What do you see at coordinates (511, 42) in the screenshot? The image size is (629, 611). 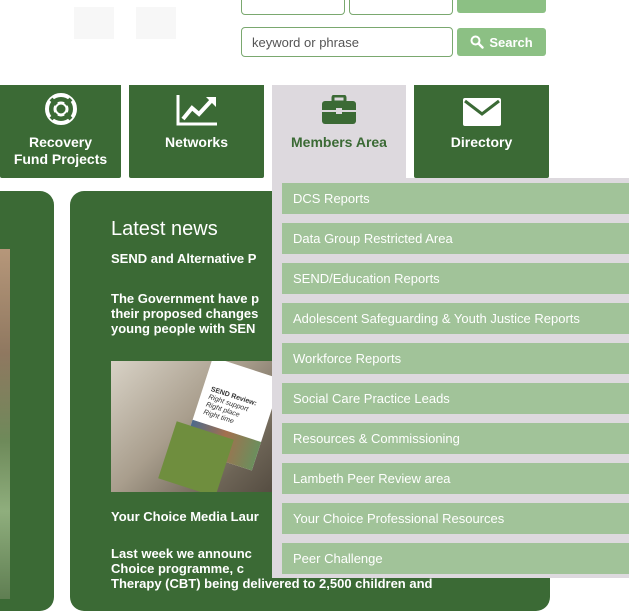 I see `search-button-label: Search` at bounding box center [511, 42].